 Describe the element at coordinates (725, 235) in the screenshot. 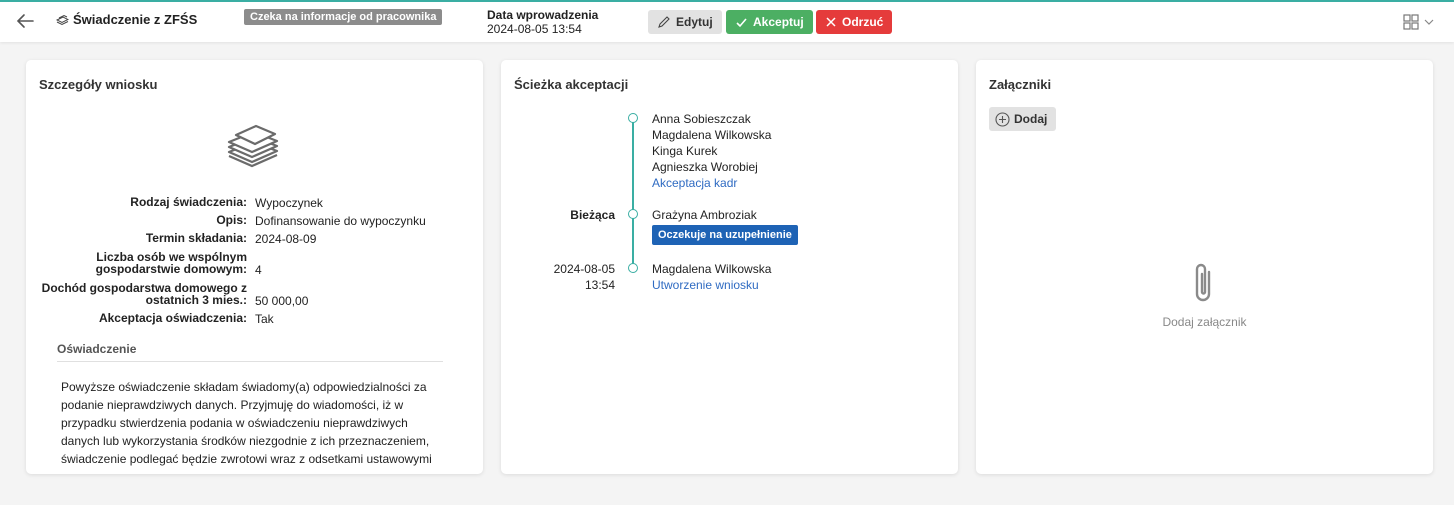

I see `step-status-badge: Oczekuje na uzupełnienie` at that location.